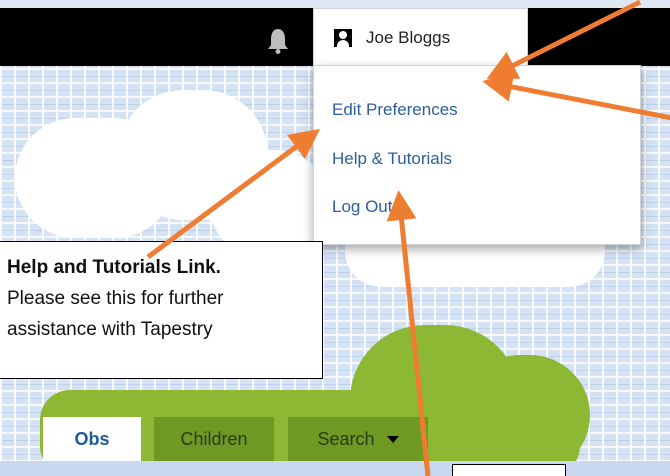 Image resolution: width=670 pixels, height=476 pixels. What do you see at coordinates (576, 96) in the screenshot?
I see `arrow-to-edit-preferences` at bounding box center [576, 96].